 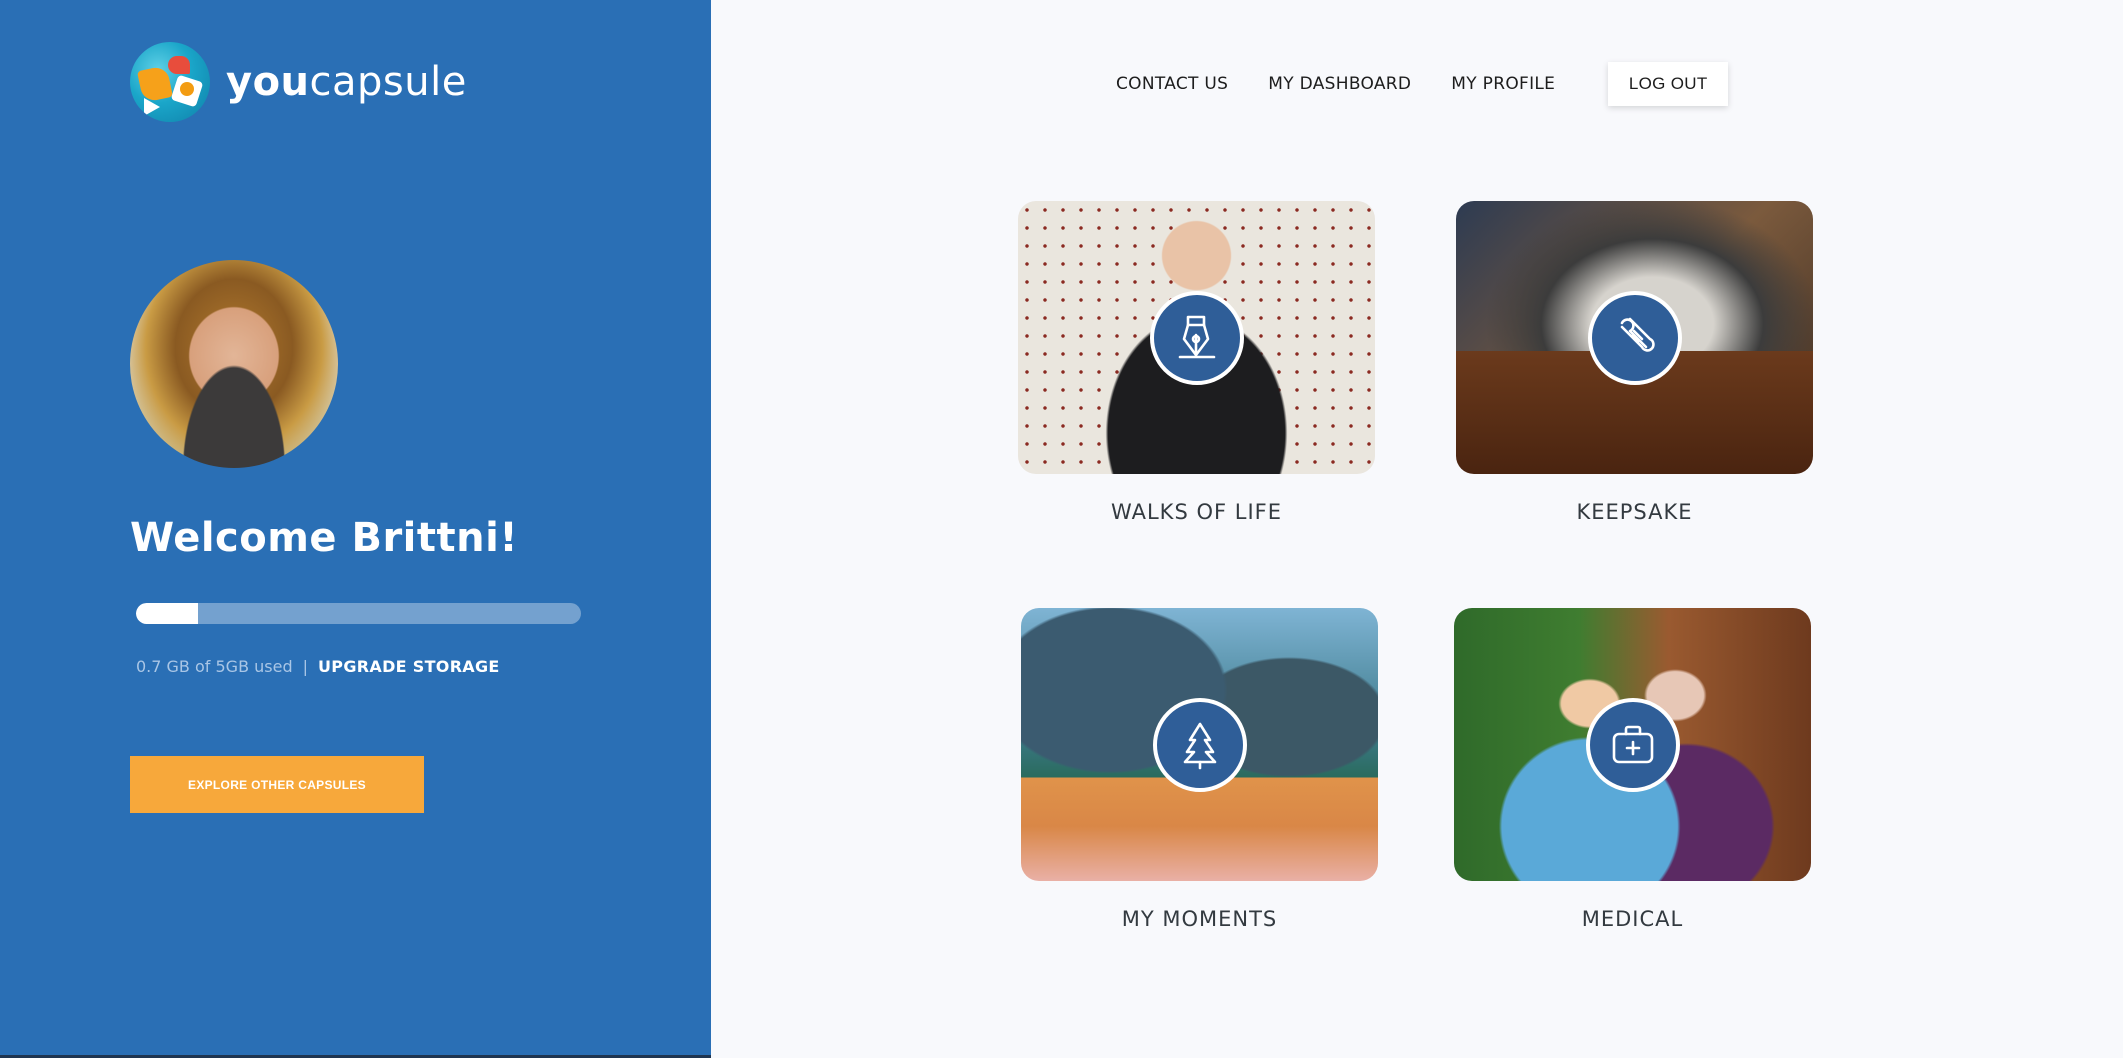 I want to click on capsule-card-keepsake: KEEPSAKE, so click(x=1634, y=362).